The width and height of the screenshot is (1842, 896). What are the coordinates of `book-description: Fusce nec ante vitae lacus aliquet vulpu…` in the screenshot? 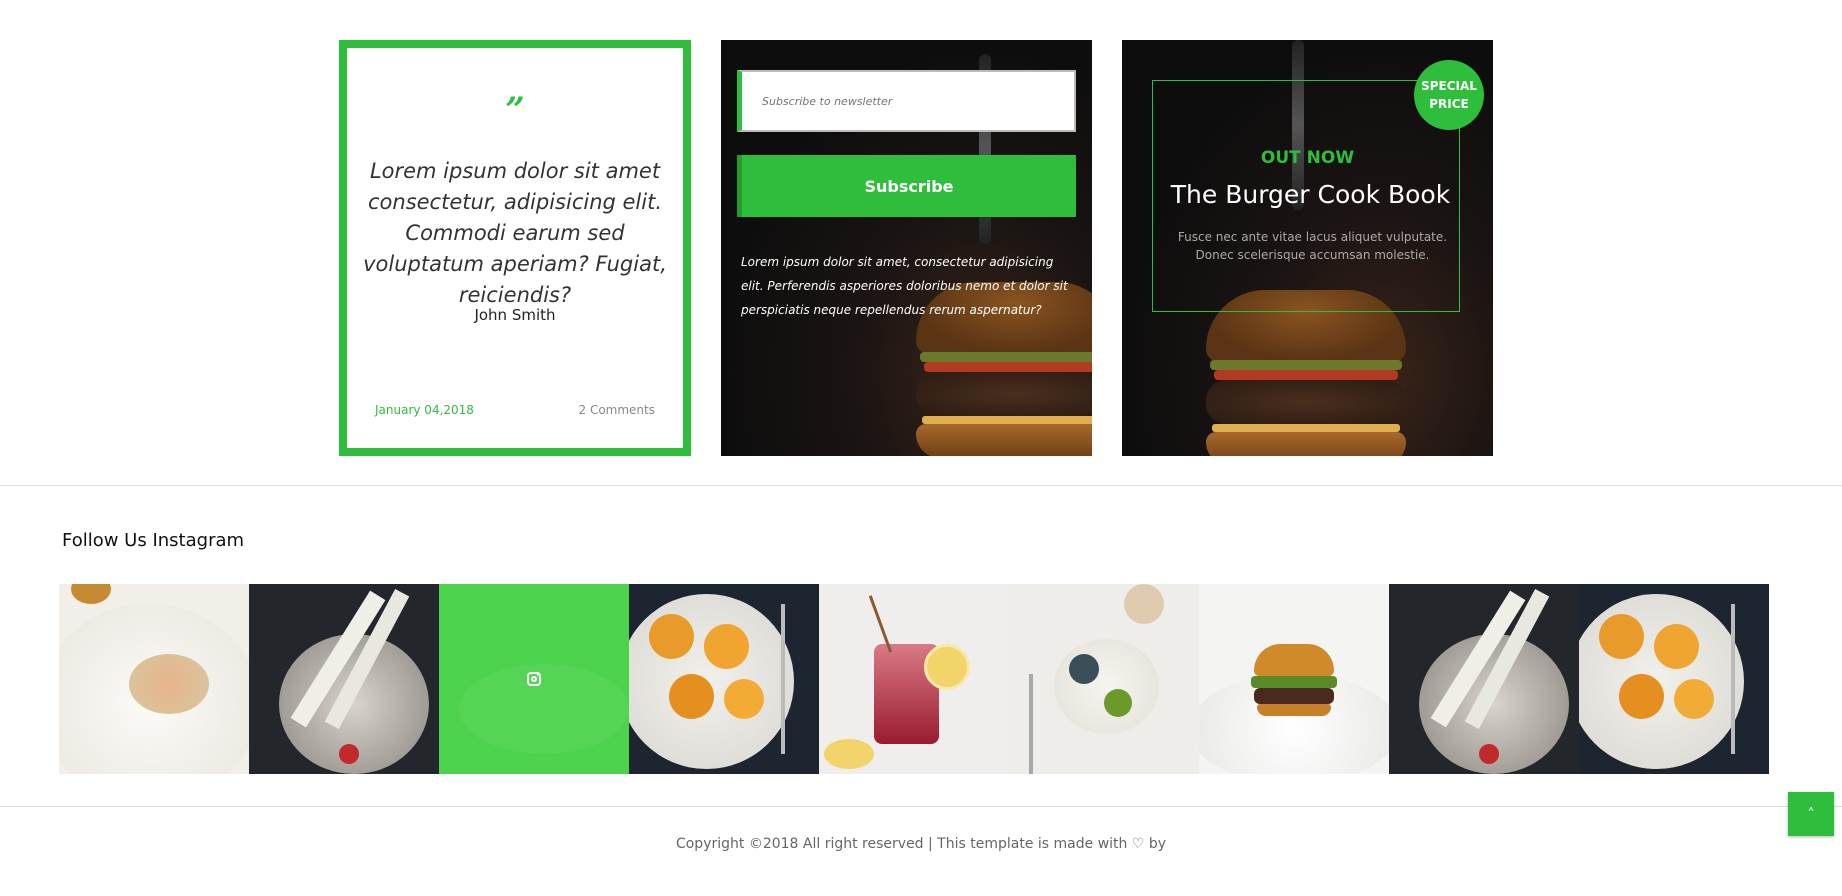 It's located at (1312, 246).